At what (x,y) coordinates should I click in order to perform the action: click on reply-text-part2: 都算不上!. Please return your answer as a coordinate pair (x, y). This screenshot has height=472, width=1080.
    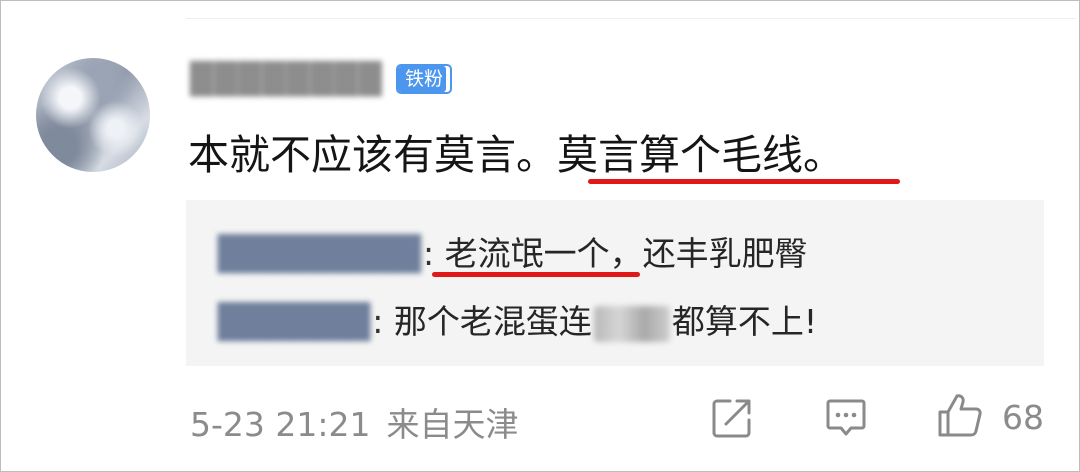
    Looking at the image, I should click on (744, 321).